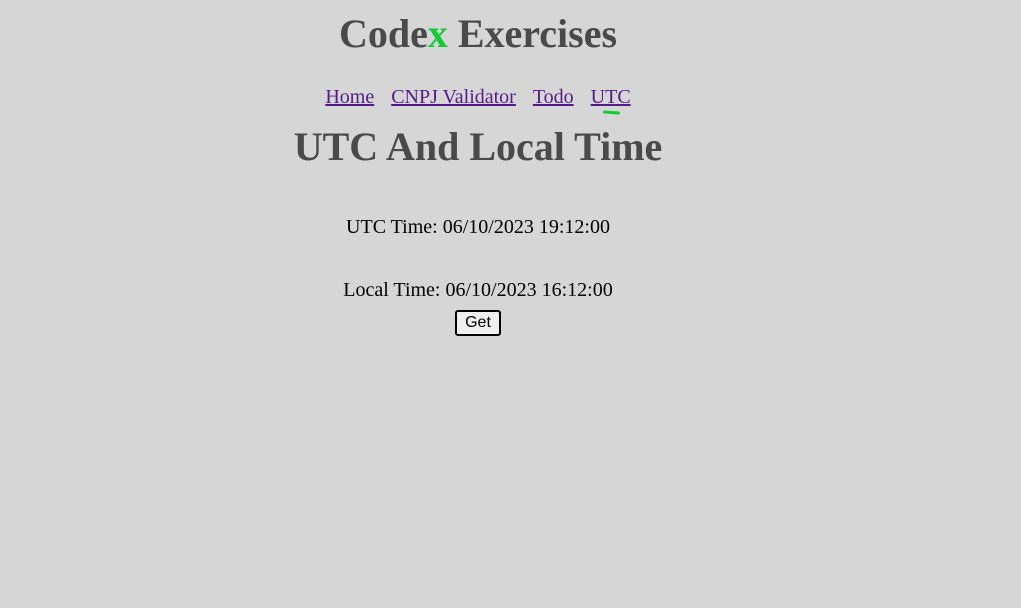 The height and width of the screenshot is (608, 1021). I want to click on main-nav: Home CNPJ Validator Todo UTC, so click(478, 97).